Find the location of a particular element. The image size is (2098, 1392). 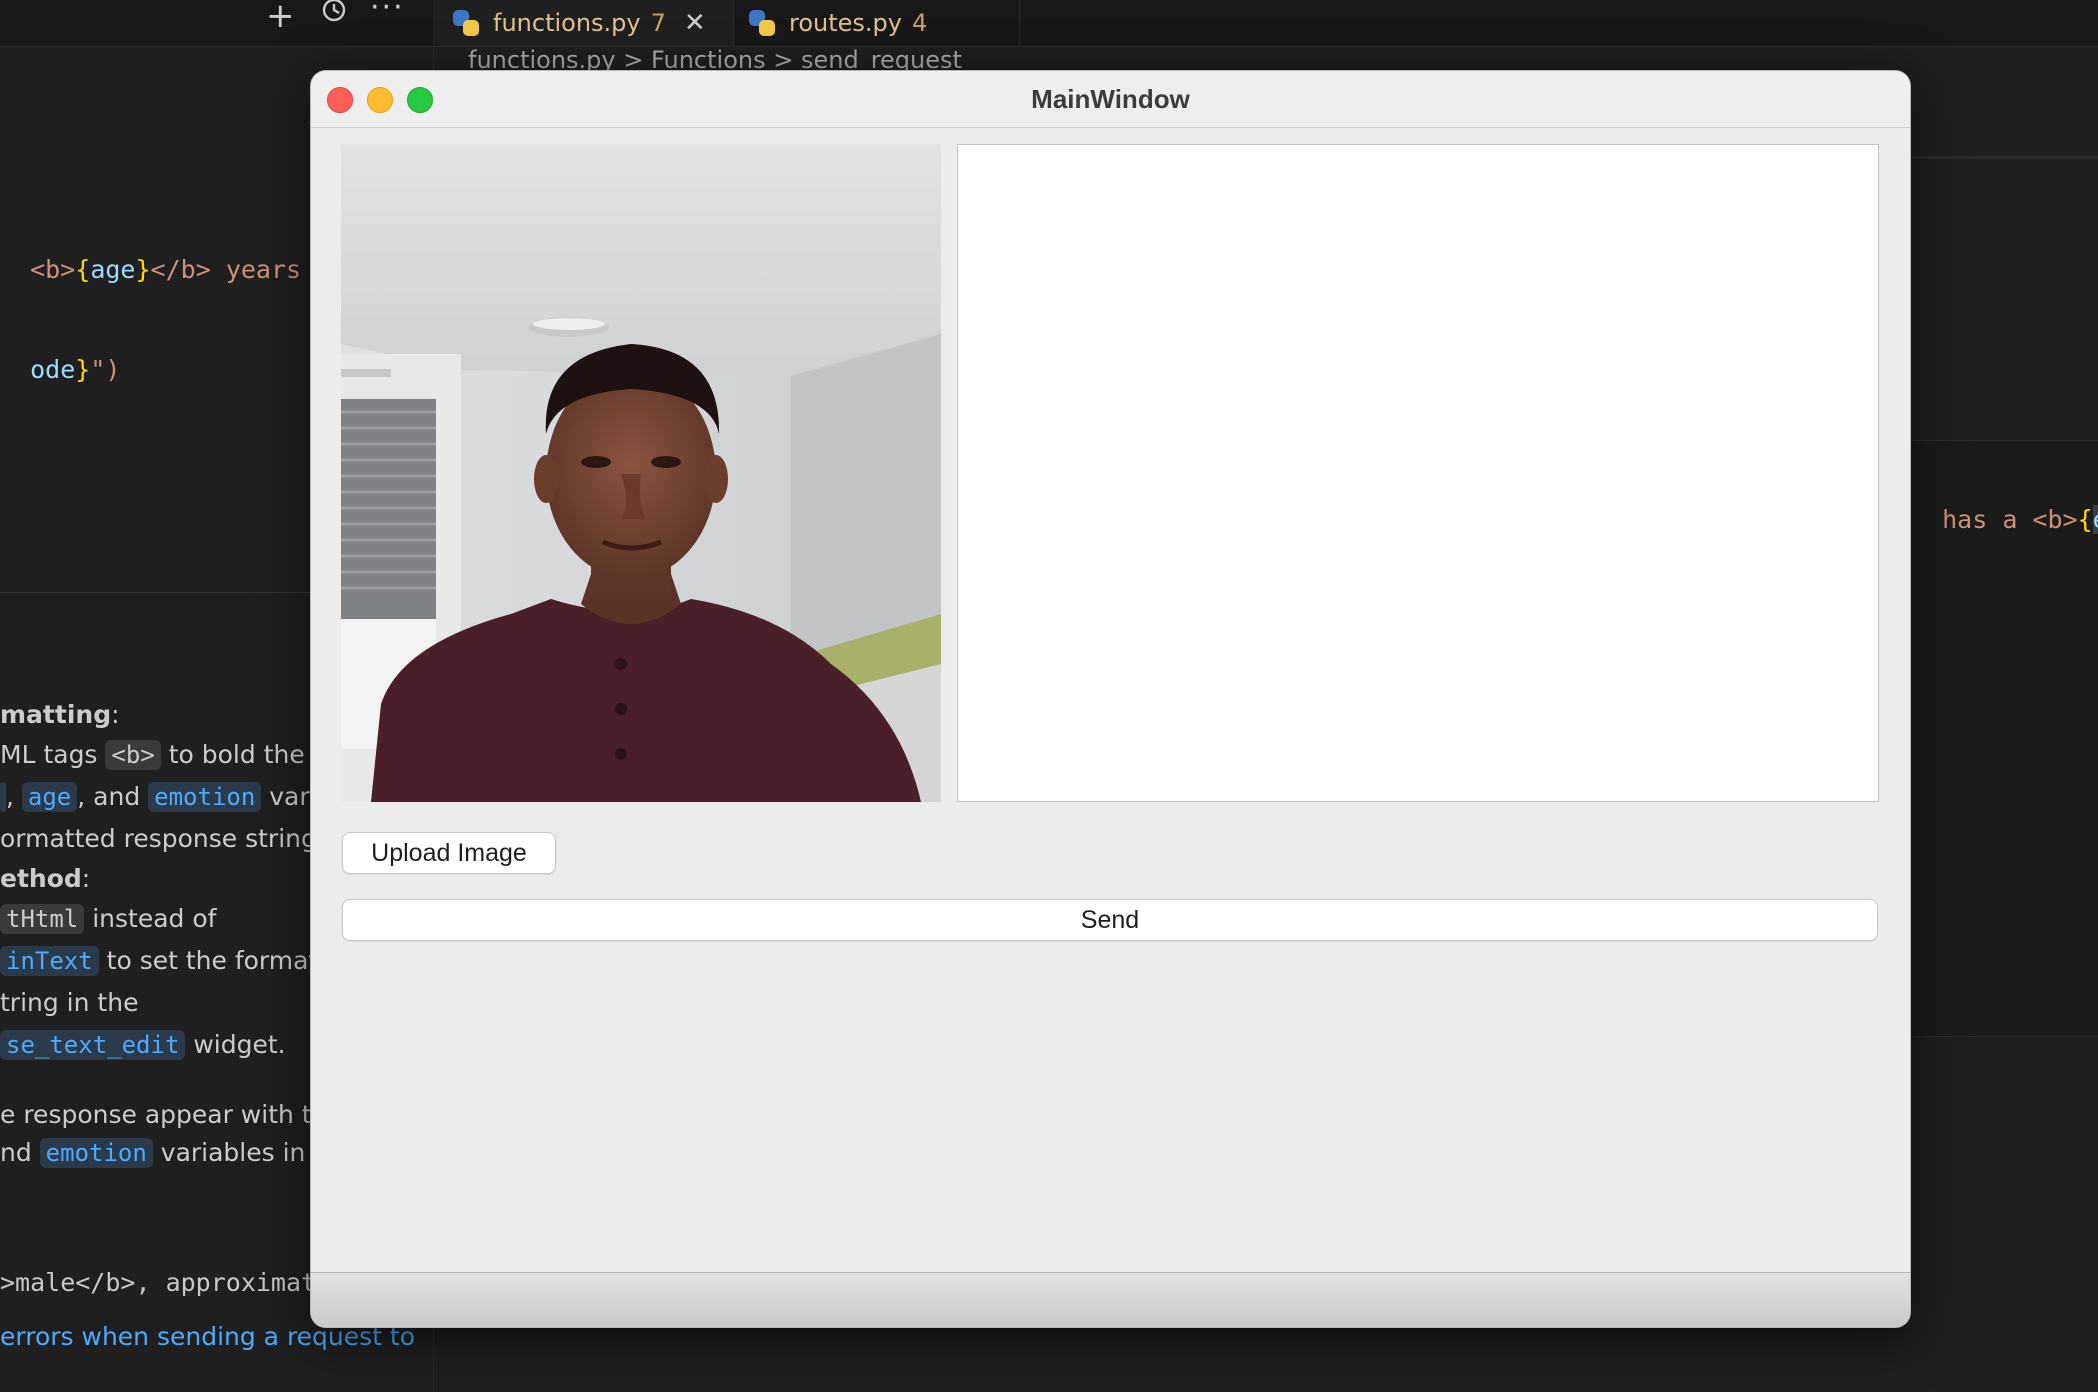

upload-image-button: Upload Image is located at coordinates (449, 853).